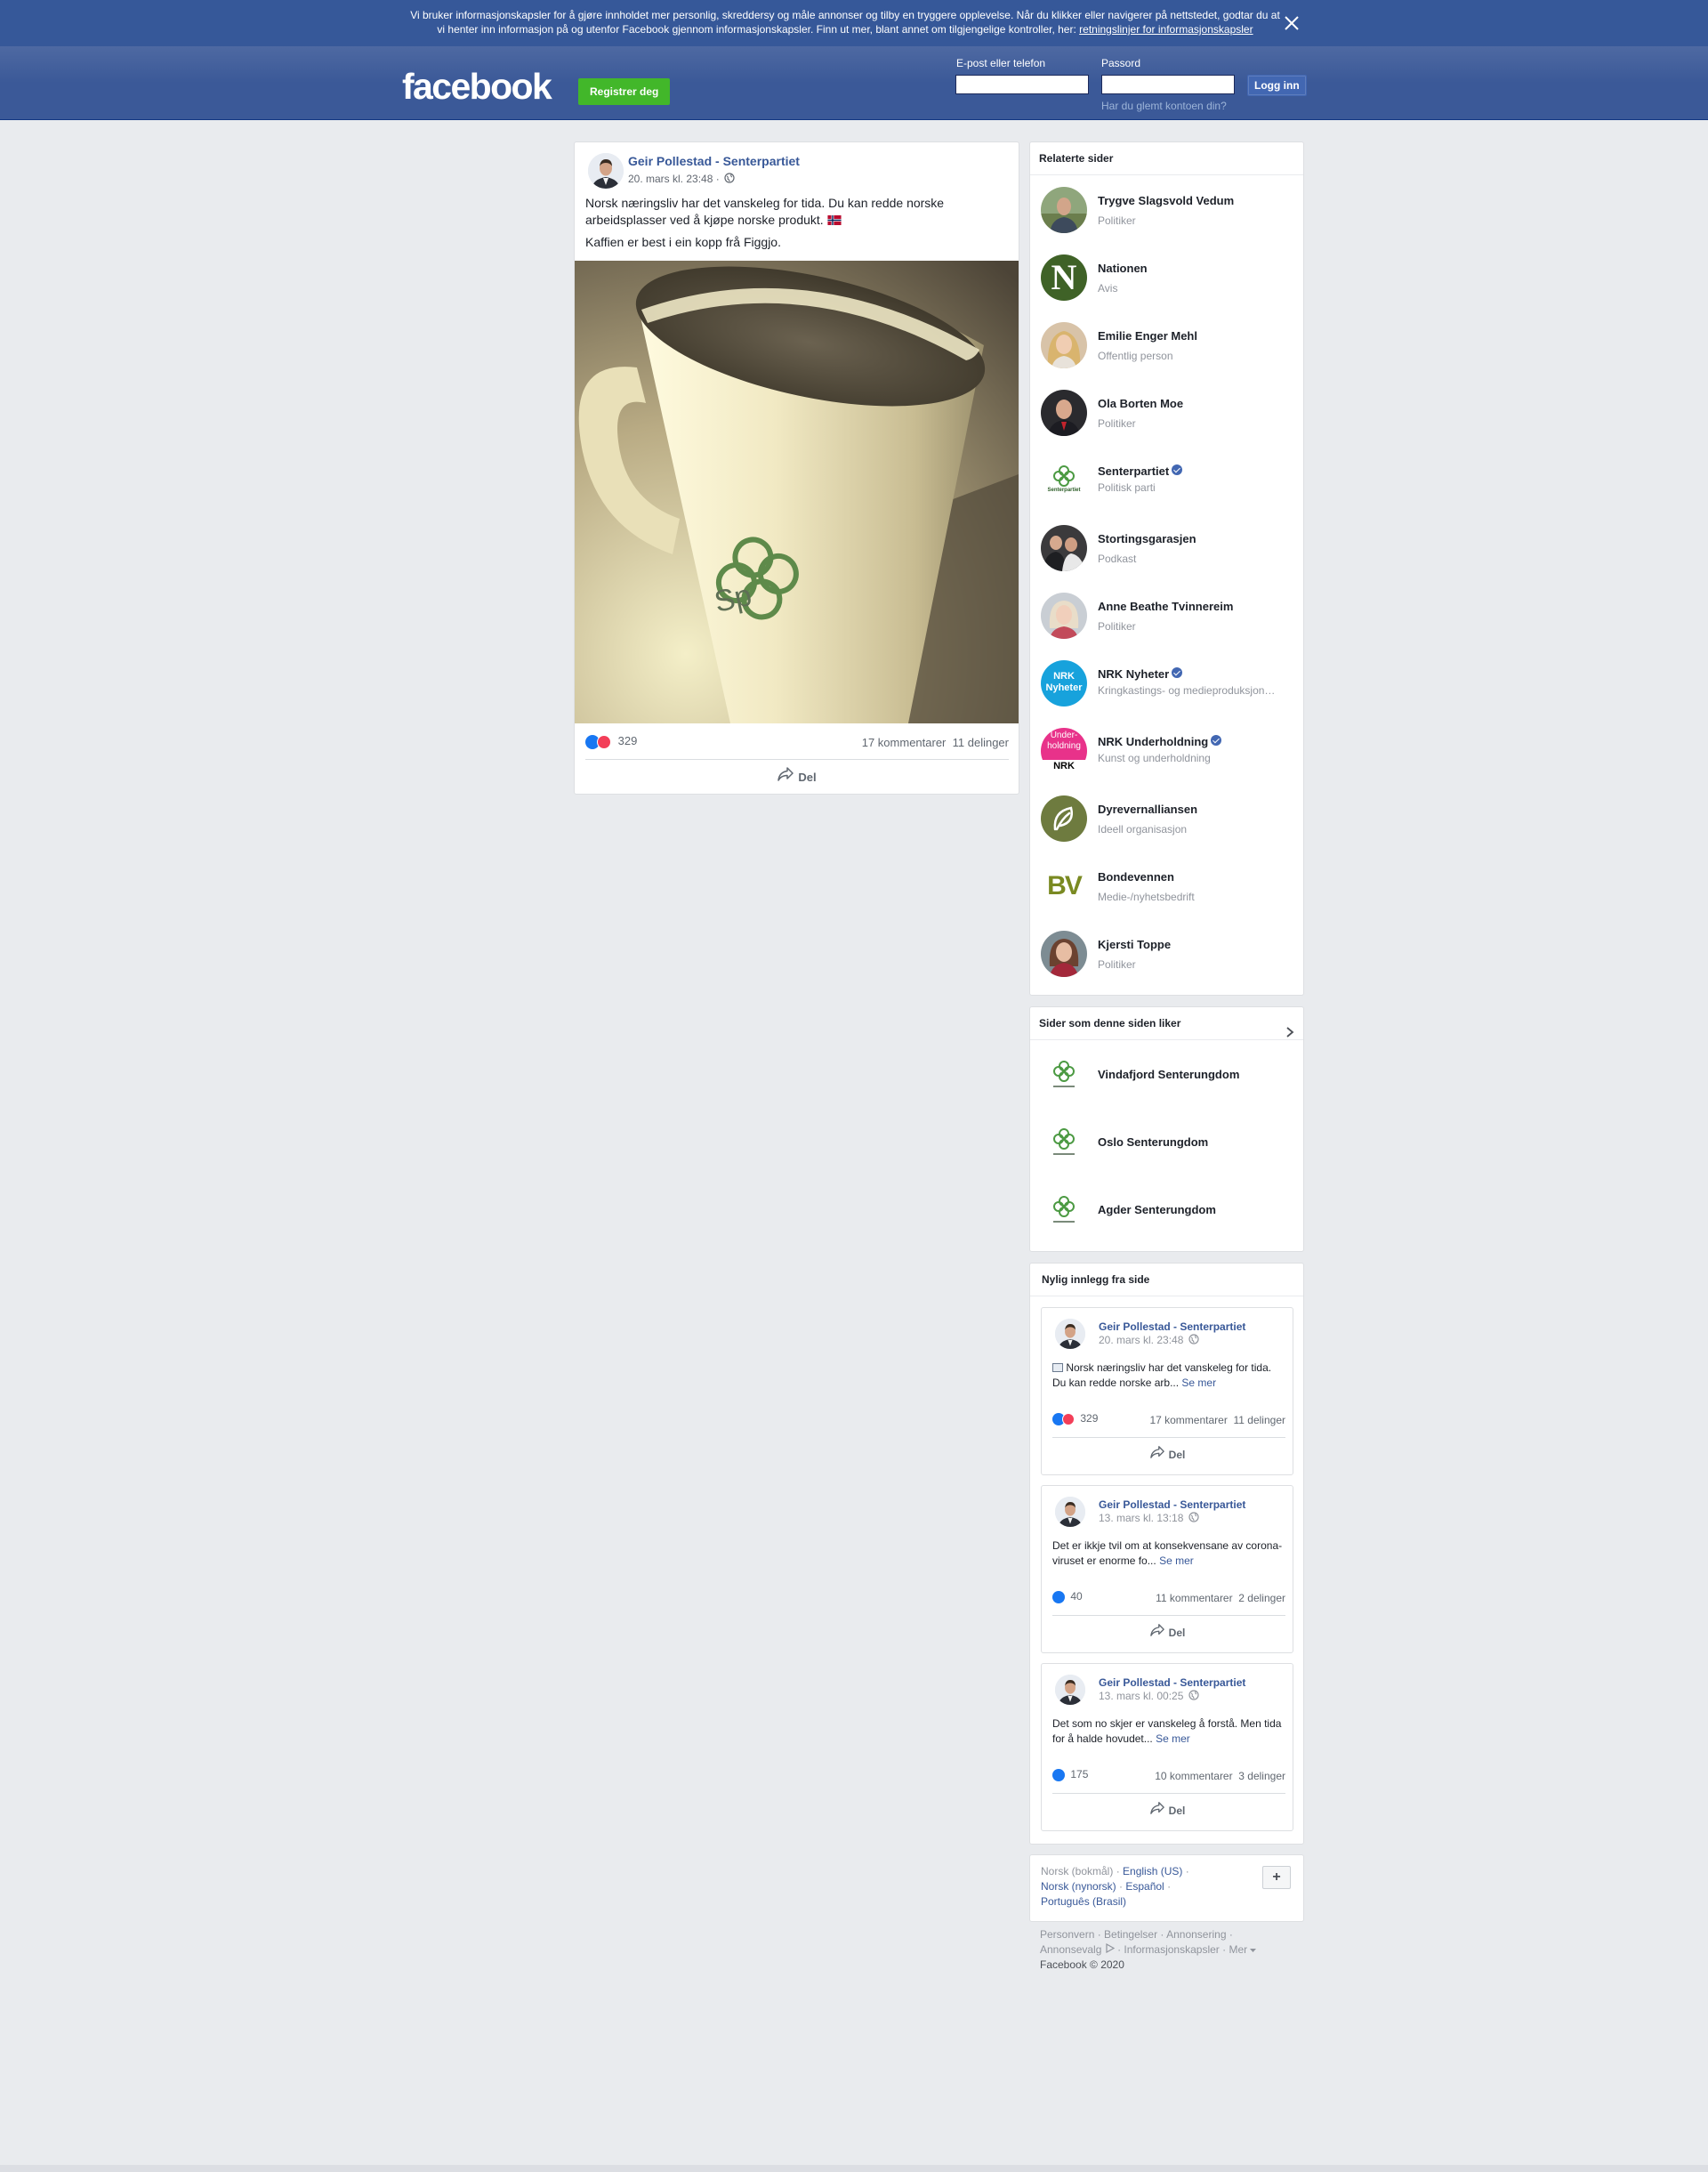 This screenshot has width=1708, height=2172. Describe the element at coordinates (1164, 106) in the screenshot. I see `forgot-account-link: Har du glemt kontoen din?` at that location.